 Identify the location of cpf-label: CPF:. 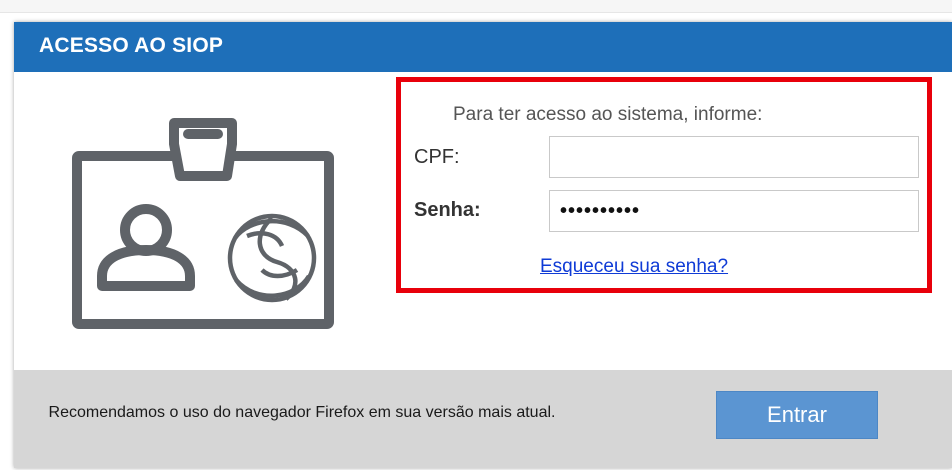
(437, 157).